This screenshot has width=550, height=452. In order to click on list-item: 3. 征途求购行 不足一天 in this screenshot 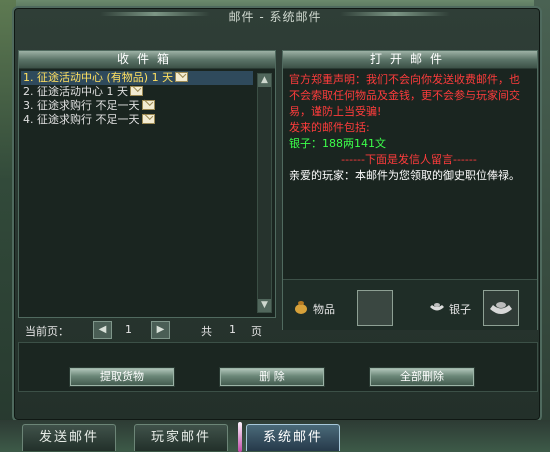, I will do `click(137, 106)`.